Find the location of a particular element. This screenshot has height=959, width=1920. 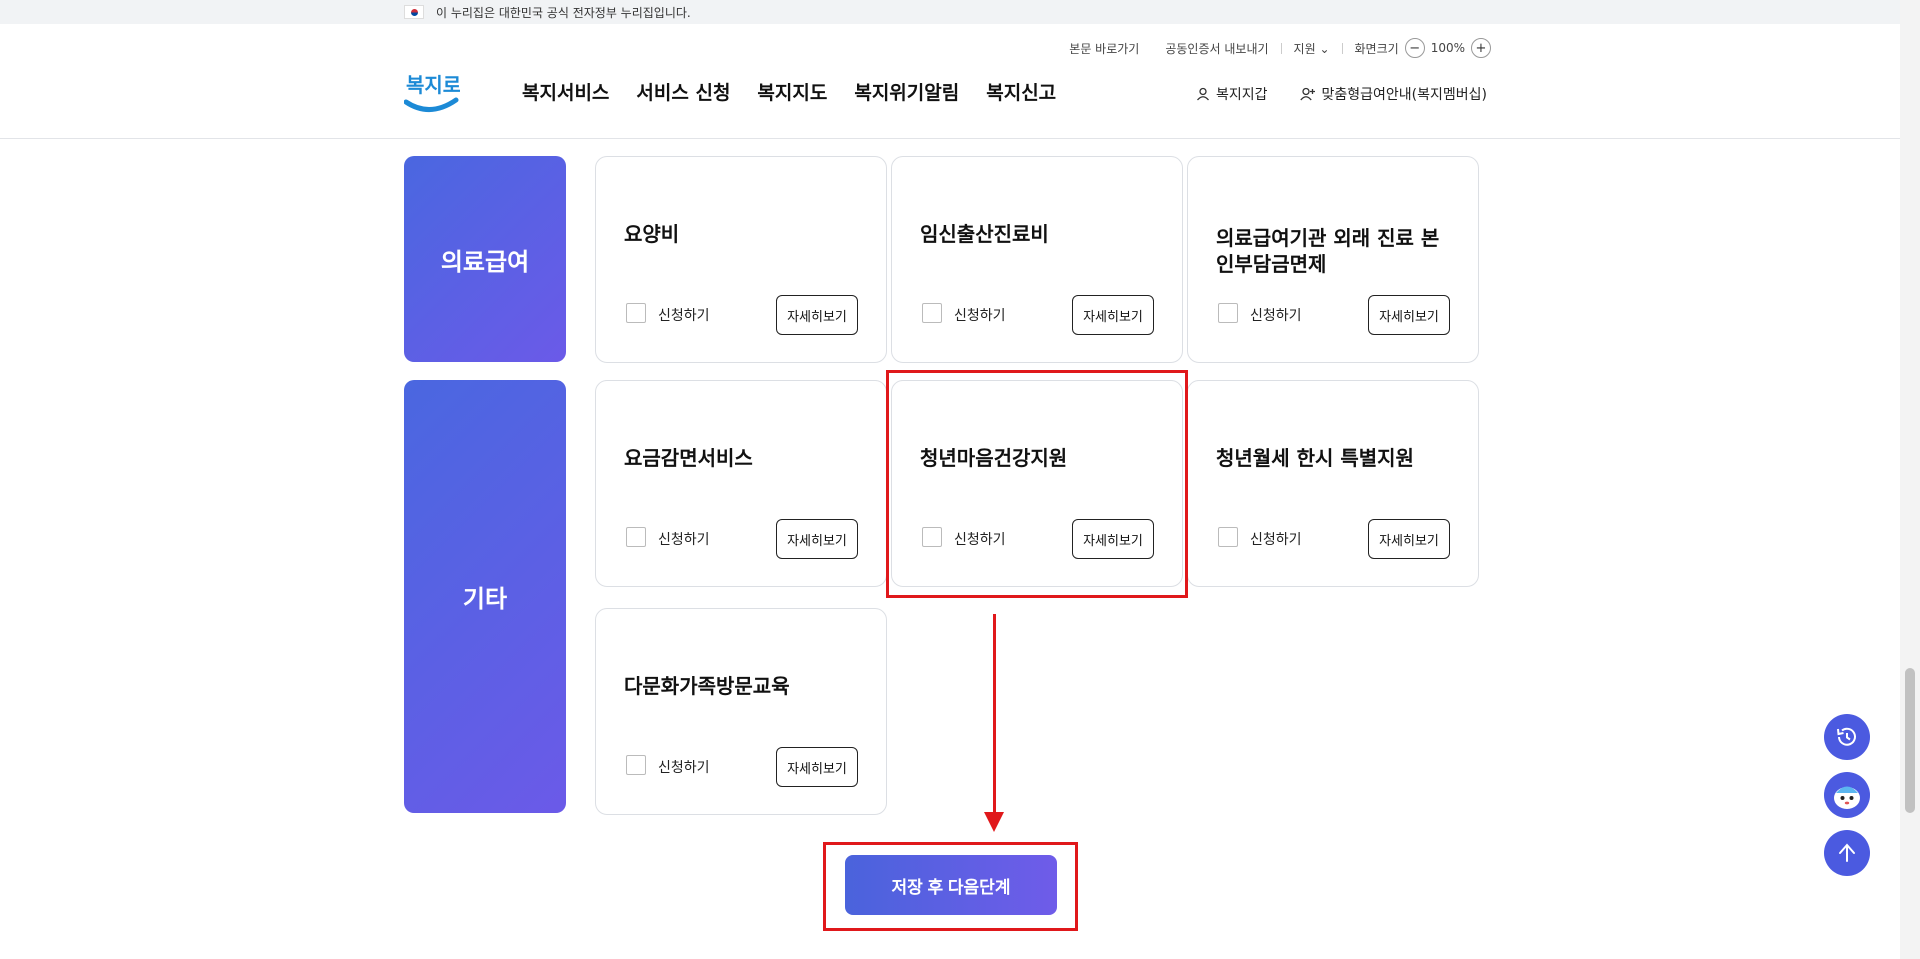

zoom-out-button: − is located at coordinates (1414, 48).